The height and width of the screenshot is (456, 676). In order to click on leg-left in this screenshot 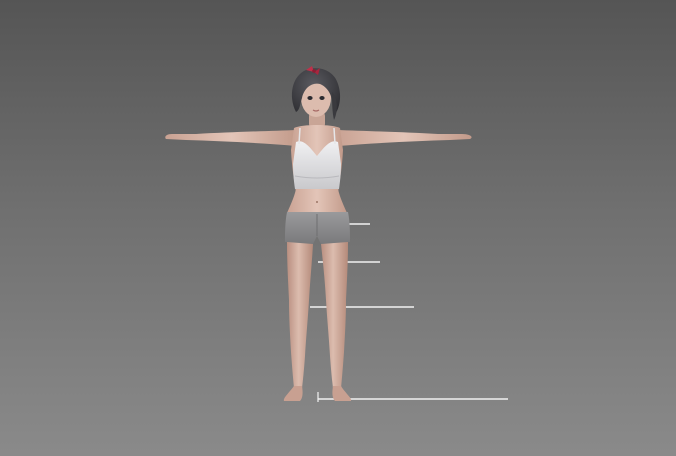, I will do `click(300, 315)`.